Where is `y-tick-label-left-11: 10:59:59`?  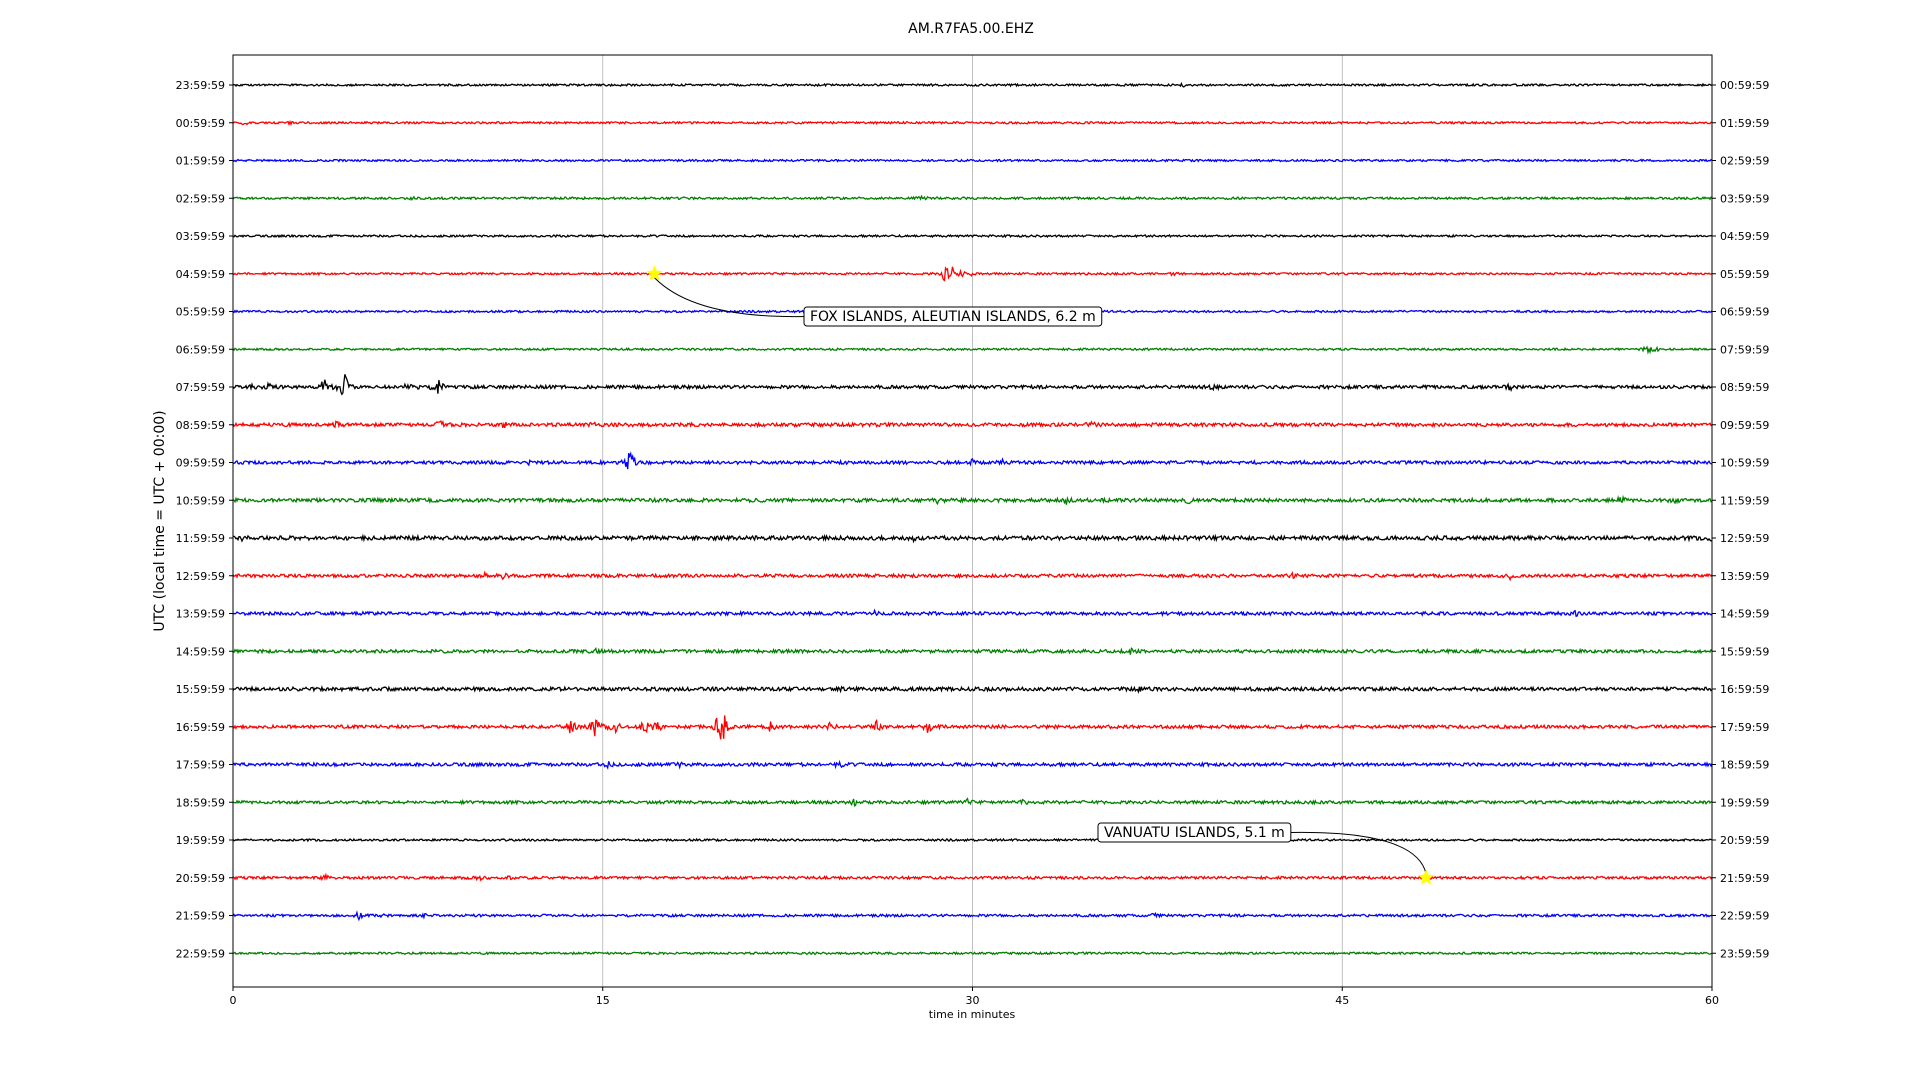
y-tick-label-left-11: 10:59:59 is located at coordinates (200, 500).